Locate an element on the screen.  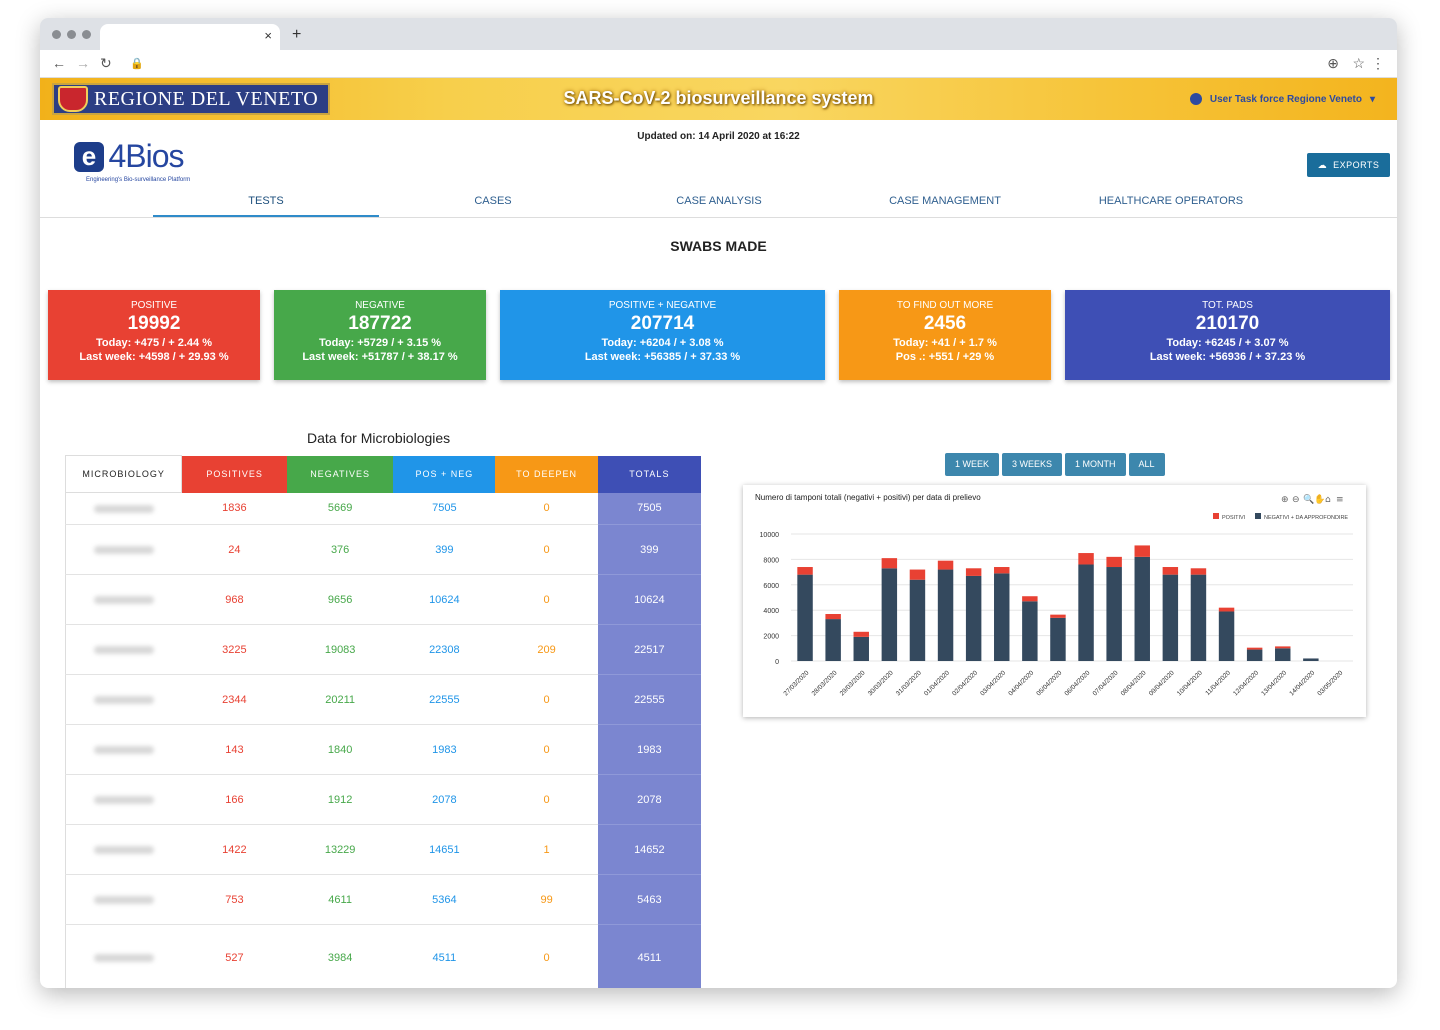
table-row: 753 4611 5364 99 5463 is located at coordinates (382, 899).